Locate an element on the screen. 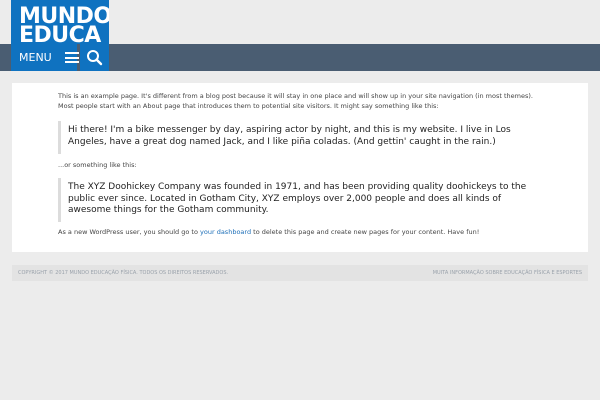  navigation-bar: MENU is located at coordinates (300, 57).